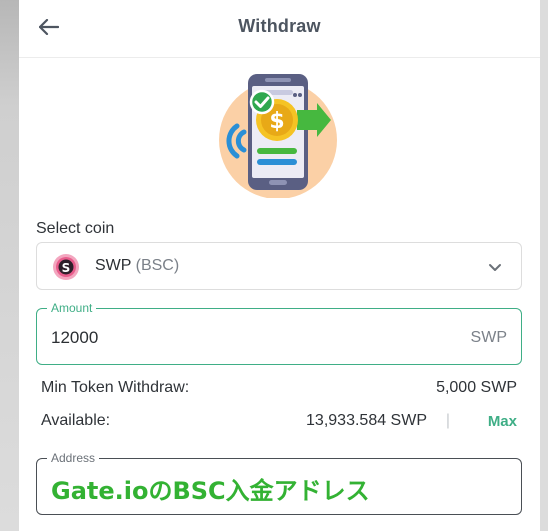 This screenshot has height=531, width=548. I want to click on coin-symbol: SWP, so click(113, 265).